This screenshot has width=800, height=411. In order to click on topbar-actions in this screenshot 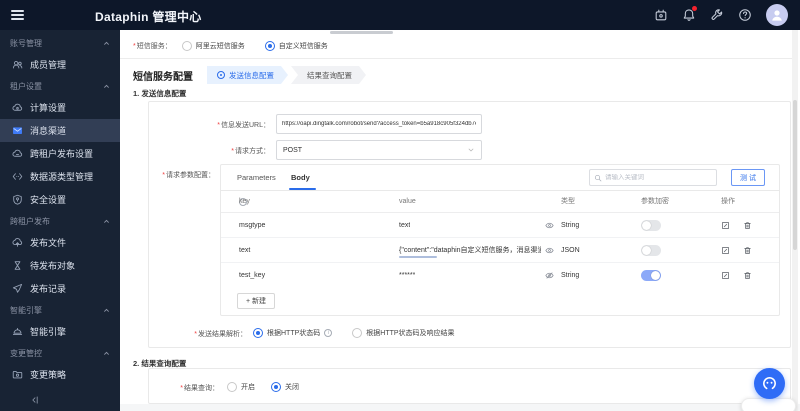, I will do `click(721, 15)`.